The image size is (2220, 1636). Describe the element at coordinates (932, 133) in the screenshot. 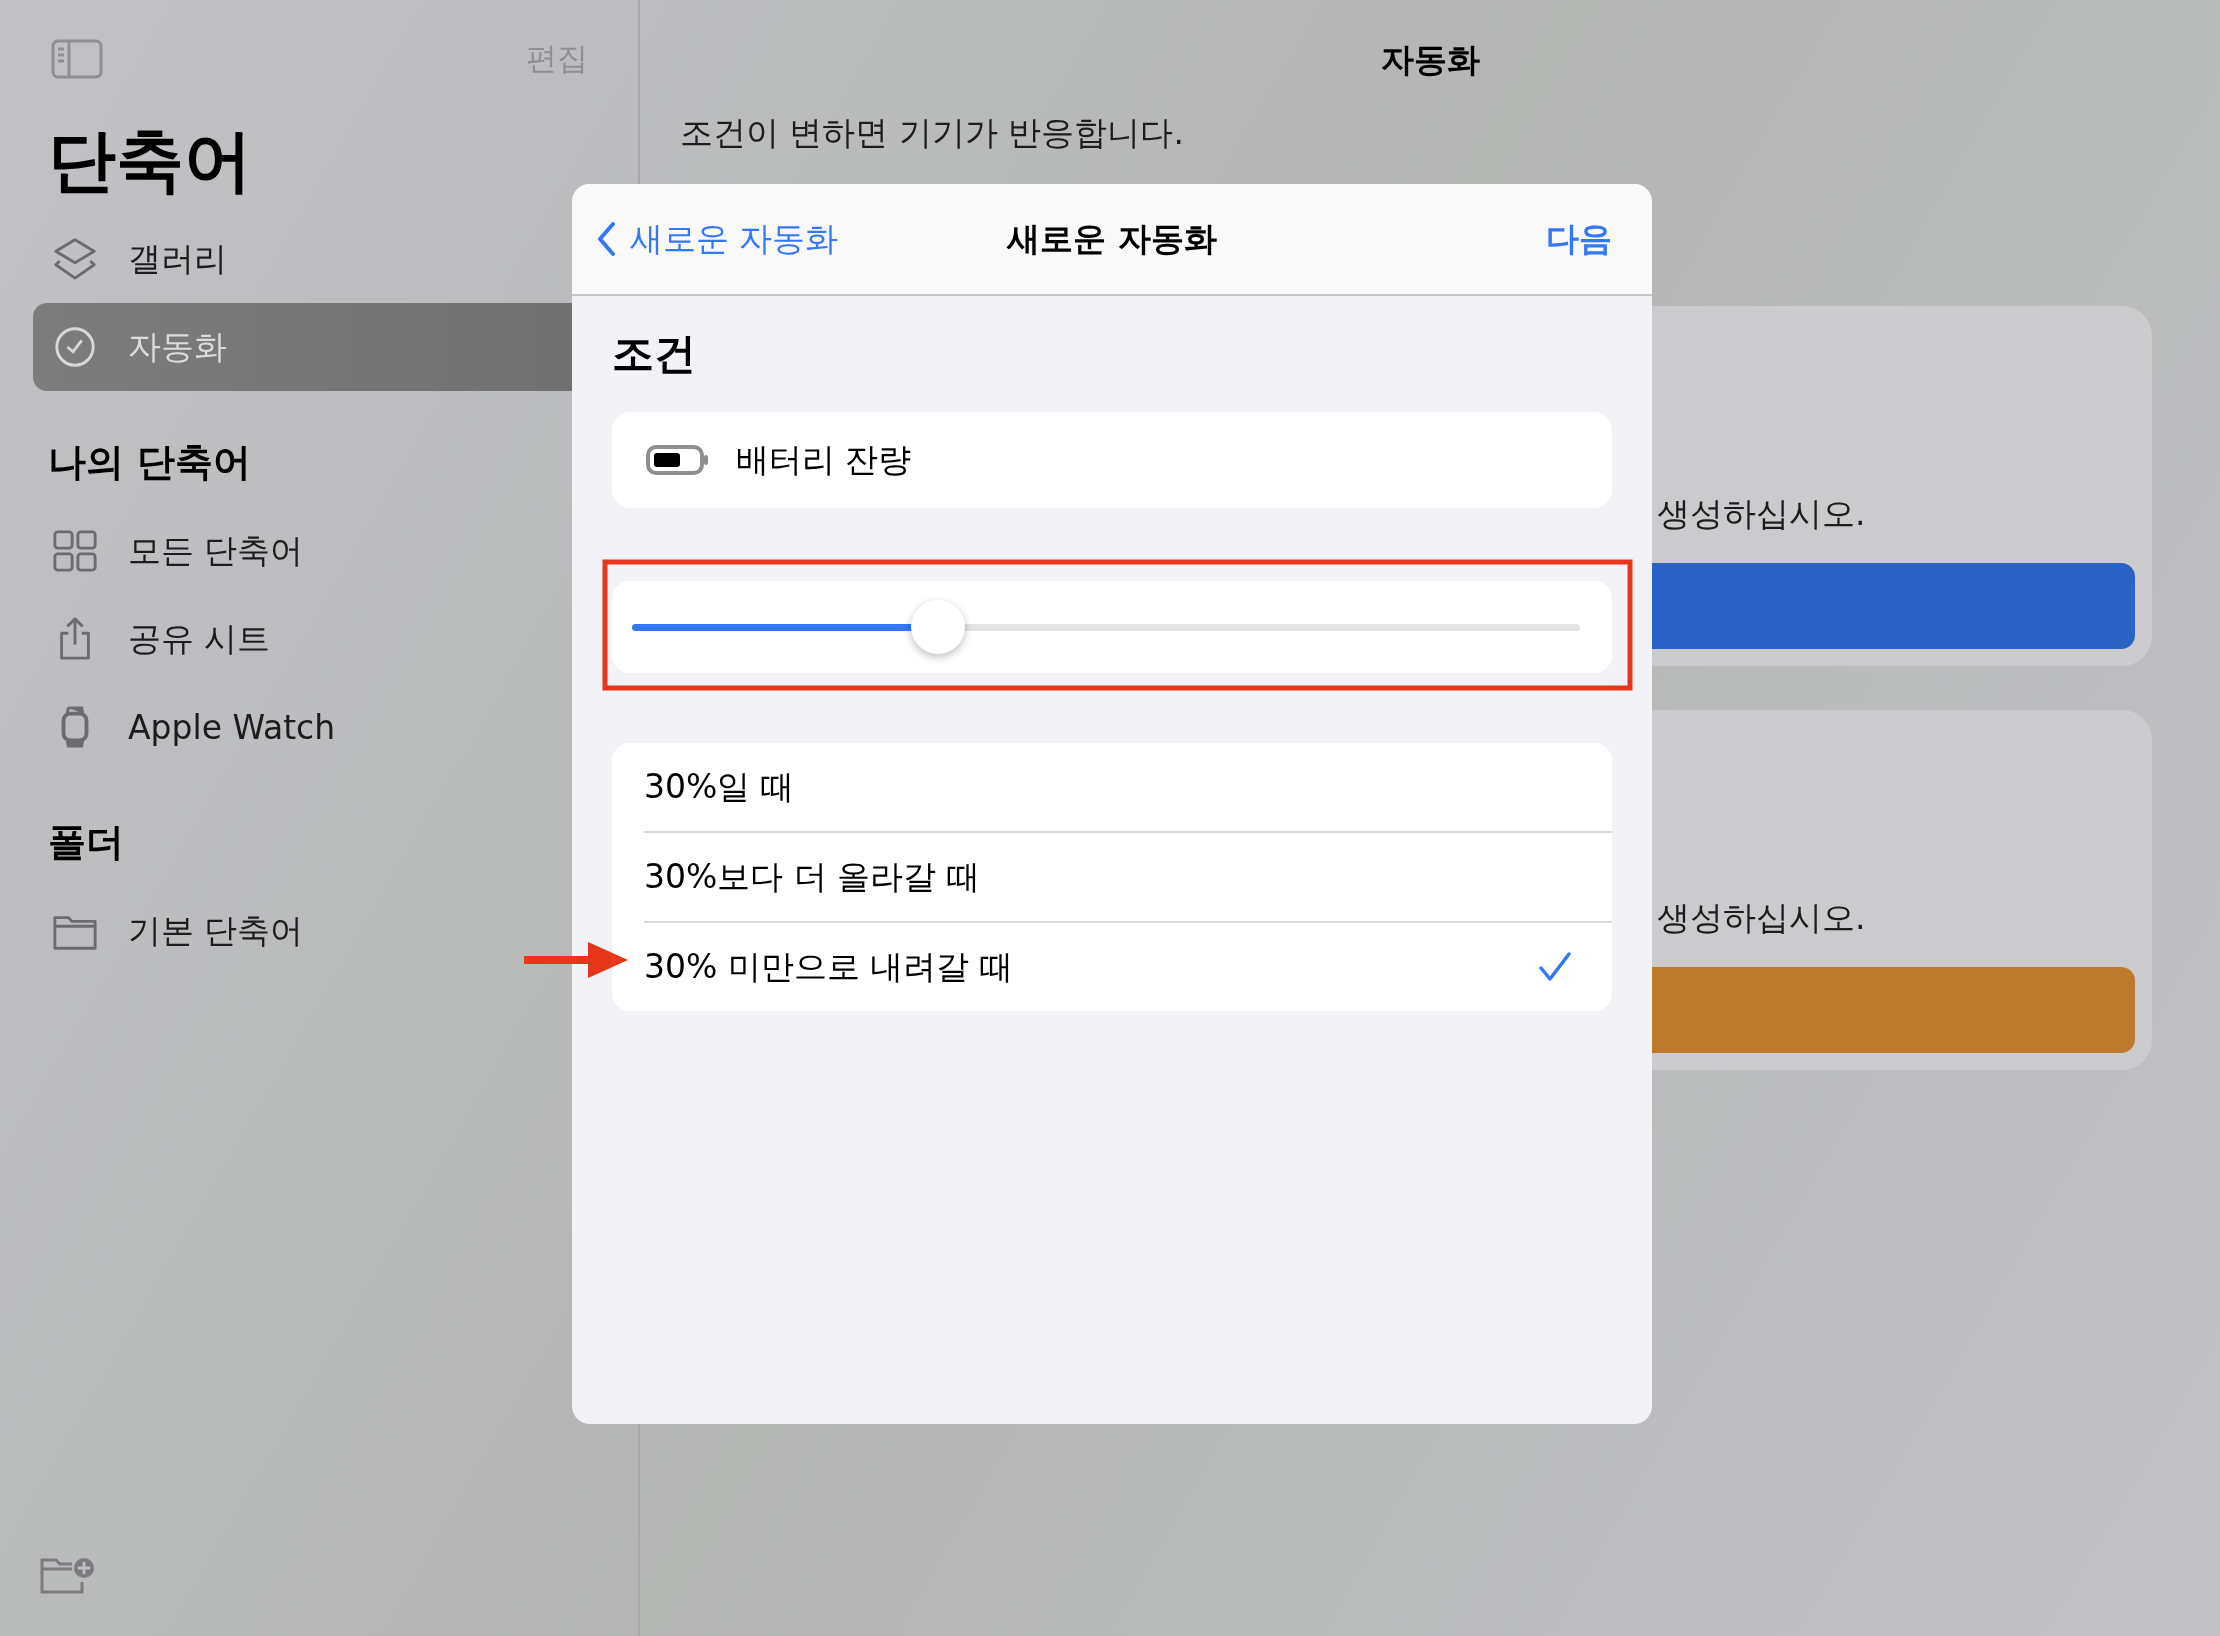

I see `page-subtitle: 조건이 변하면 기기가 반응합니다.` at that location.